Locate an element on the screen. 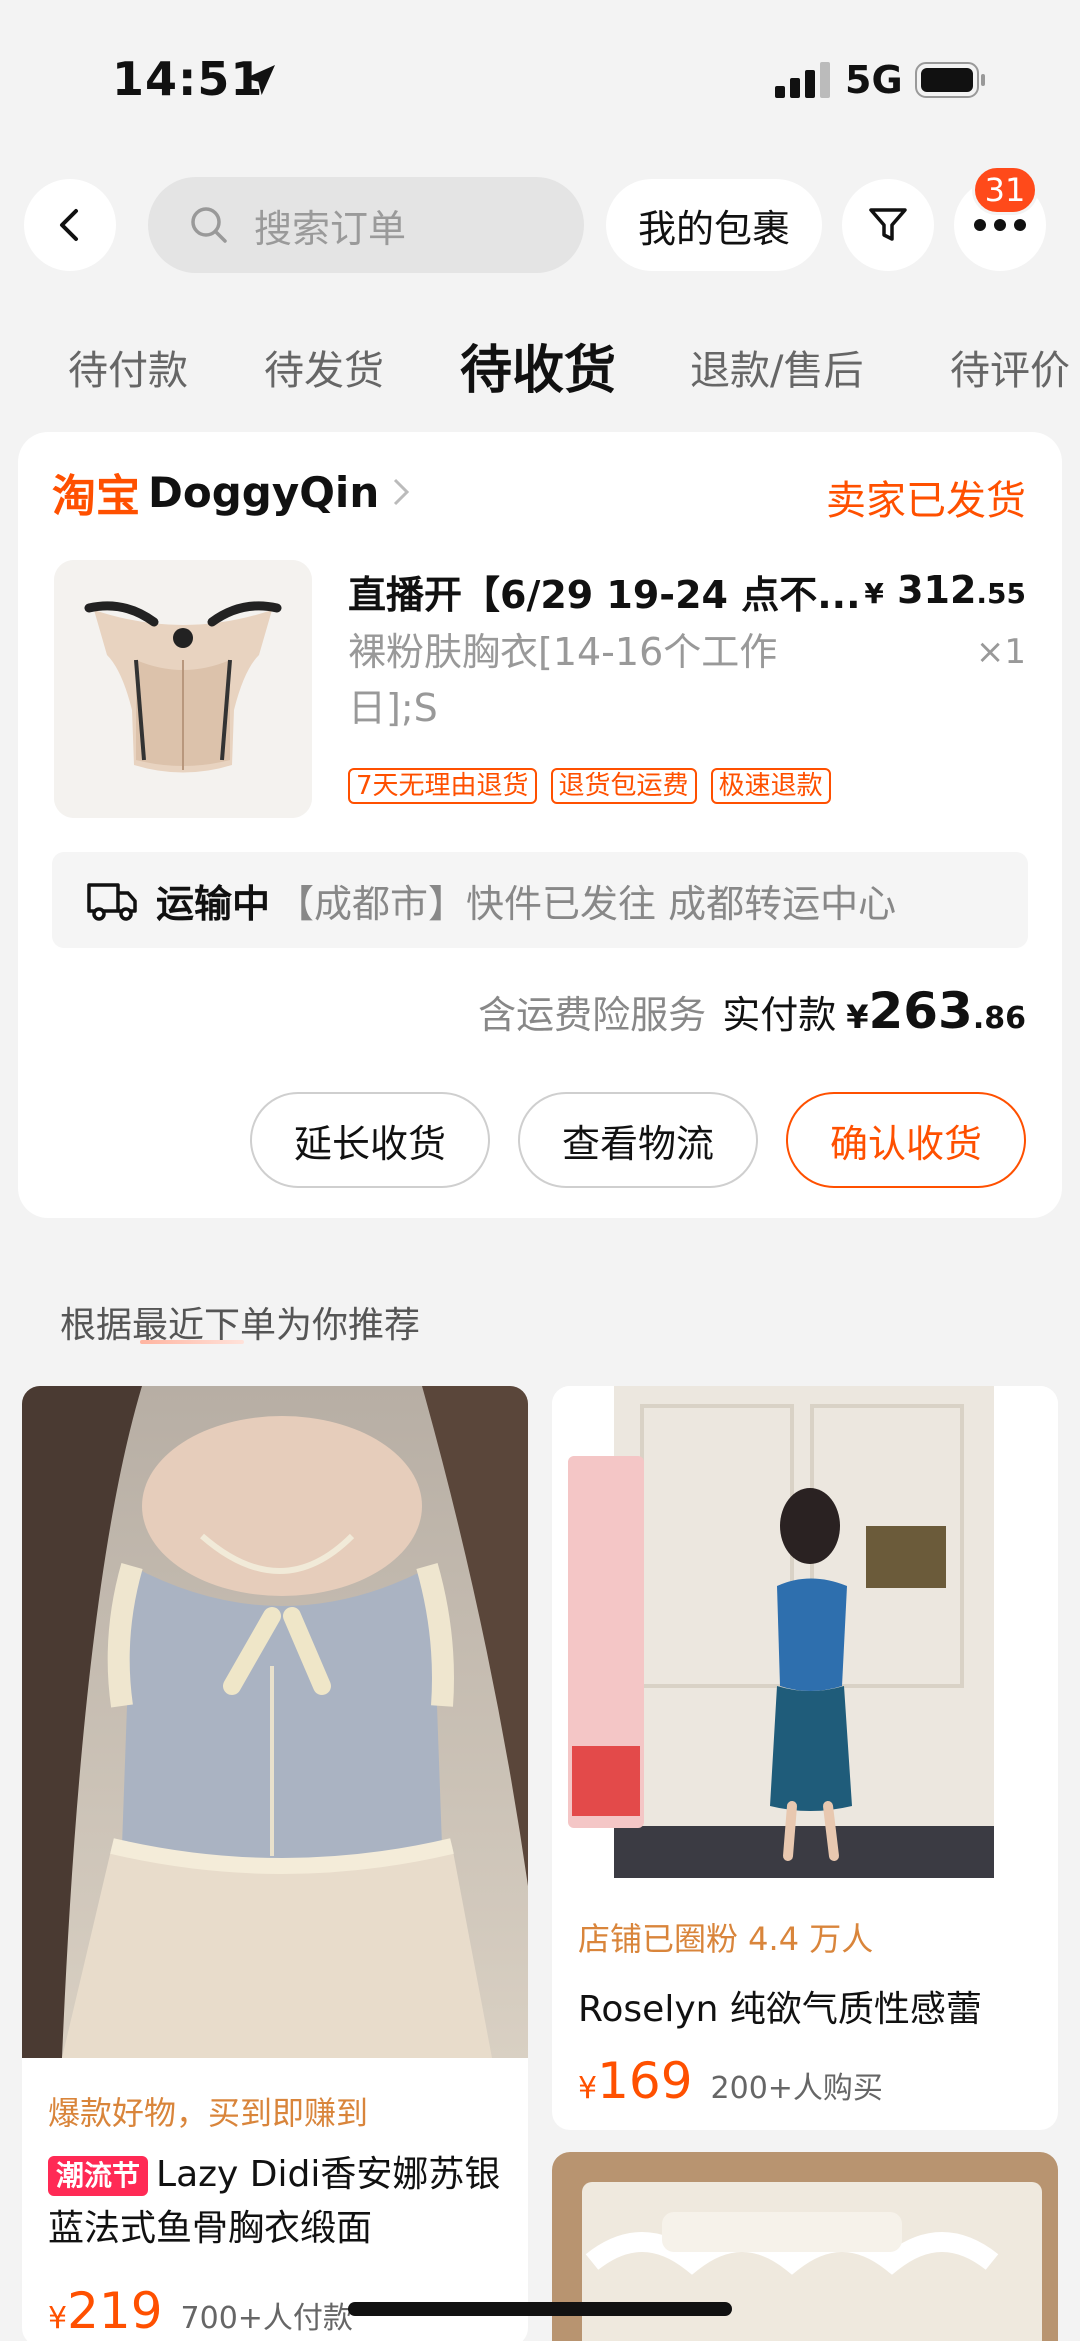  corset-product-image is located at coordinates (183, 689).